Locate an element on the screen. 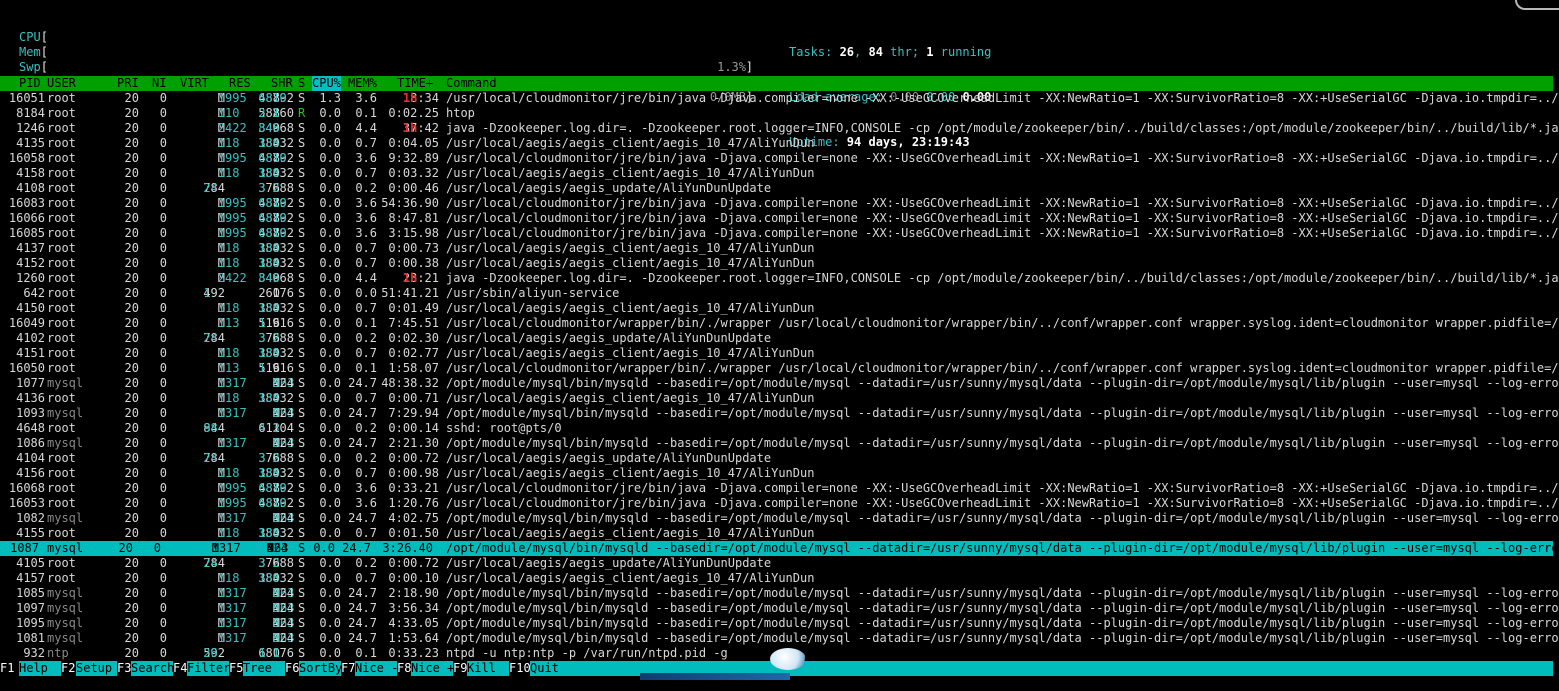 This screenshot has width=1559, height=691. col-header-time: TIME+ is located at coordinates (415, 83).